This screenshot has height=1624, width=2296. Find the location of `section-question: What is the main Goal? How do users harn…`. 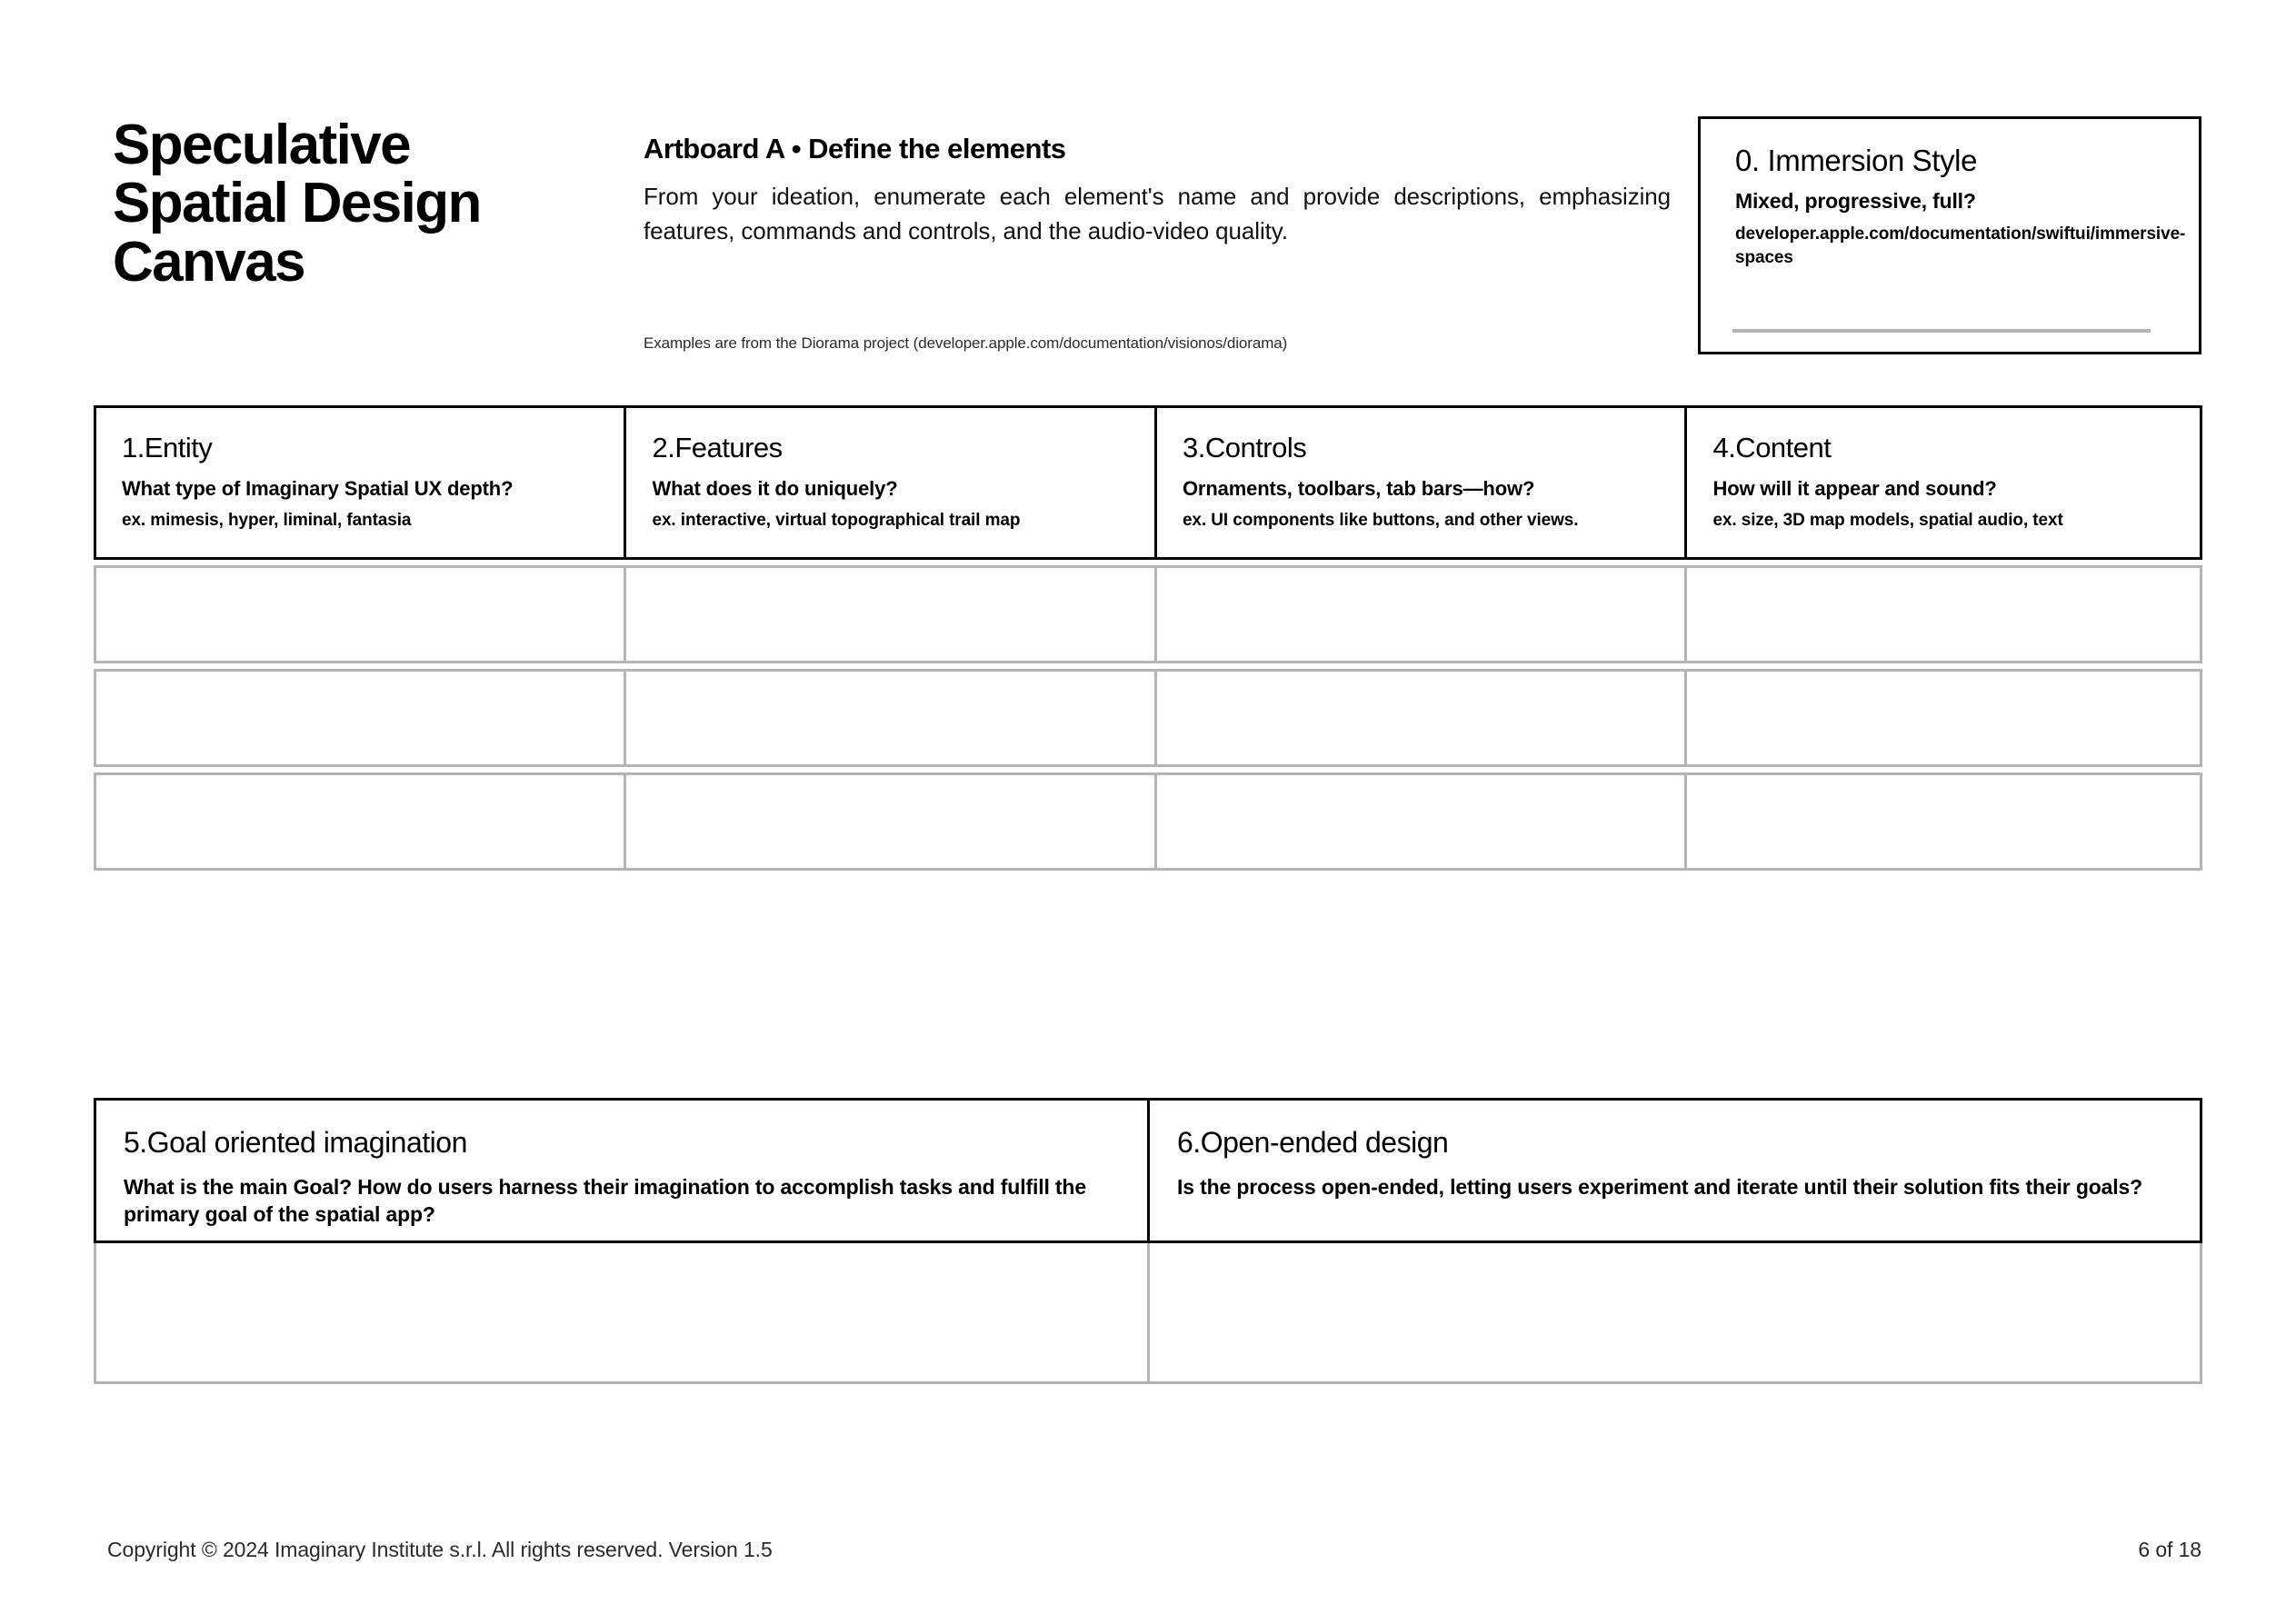

section-question: What is the main Goal? How do users harn… is located at coordinates (605, 1200).